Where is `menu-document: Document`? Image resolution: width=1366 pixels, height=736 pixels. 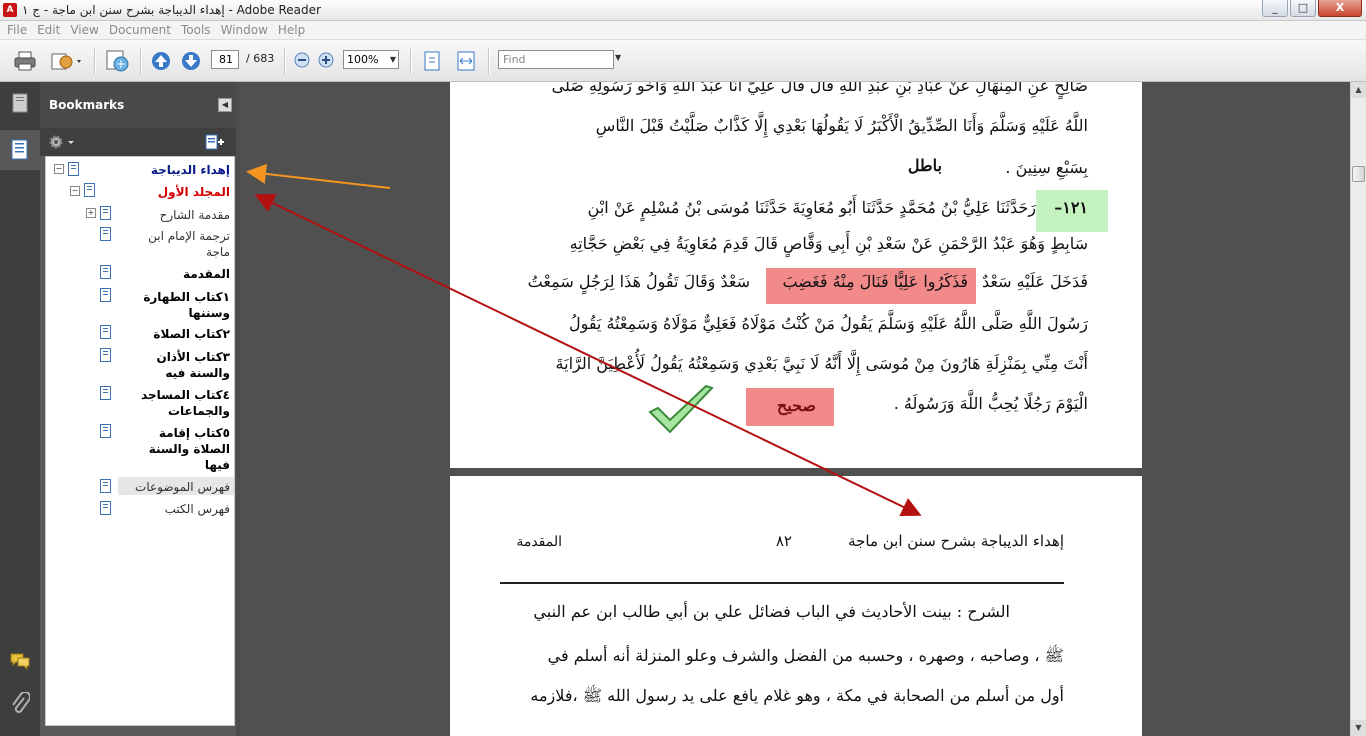
menu-document: Document is located at coordinates (140, 30).